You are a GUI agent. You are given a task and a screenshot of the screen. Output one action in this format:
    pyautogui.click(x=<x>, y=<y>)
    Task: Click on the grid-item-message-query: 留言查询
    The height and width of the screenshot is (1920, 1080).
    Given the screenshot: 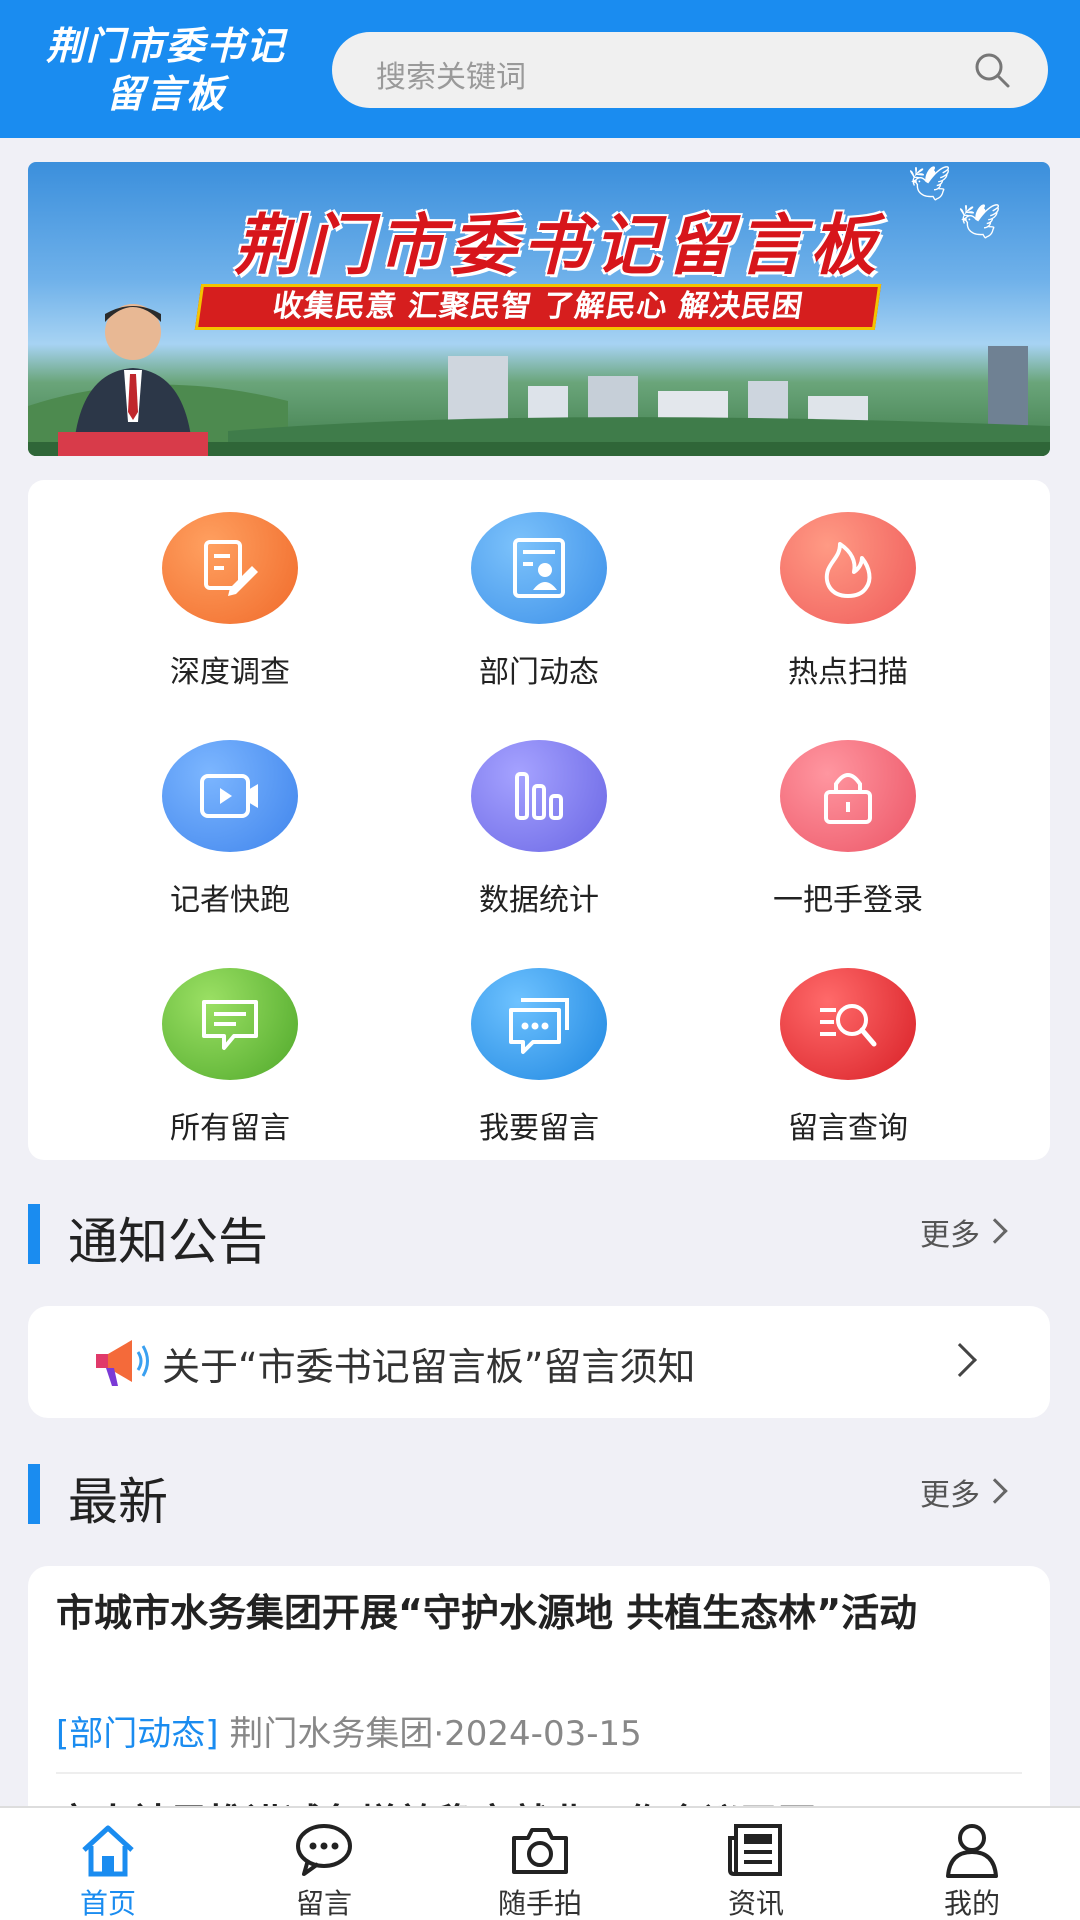 What is the action you would take?
    pyautogui.click(x=848, y=1063)
    